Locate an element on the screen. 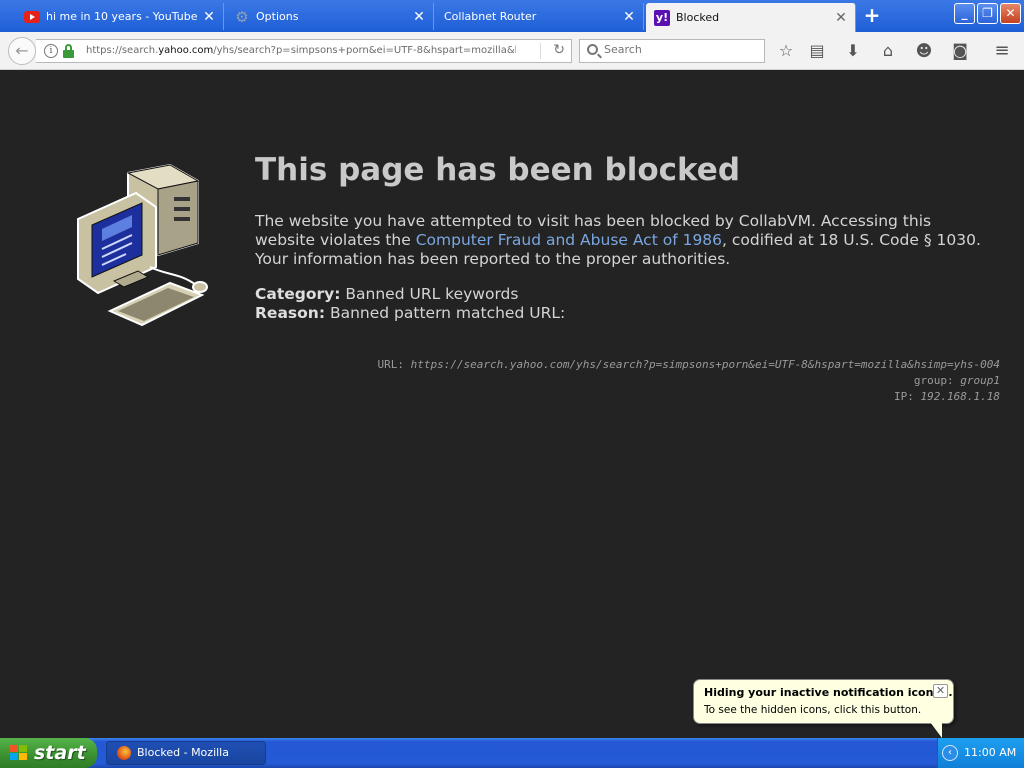  ip-line: IP: 192.168.1.18 is located at coordinates (947, 396).